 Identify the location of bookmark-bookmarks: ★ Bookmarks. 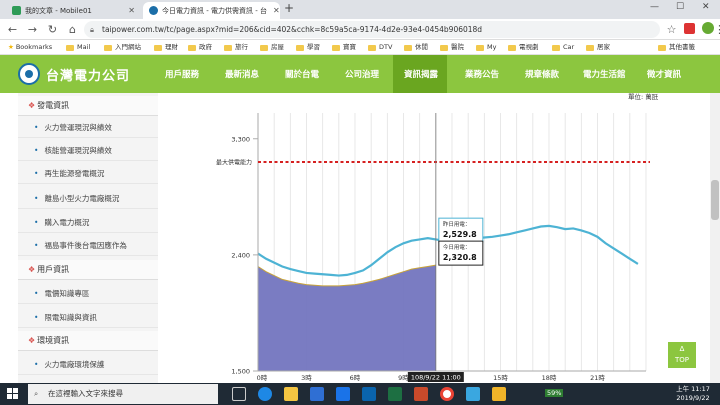
(30, 47).